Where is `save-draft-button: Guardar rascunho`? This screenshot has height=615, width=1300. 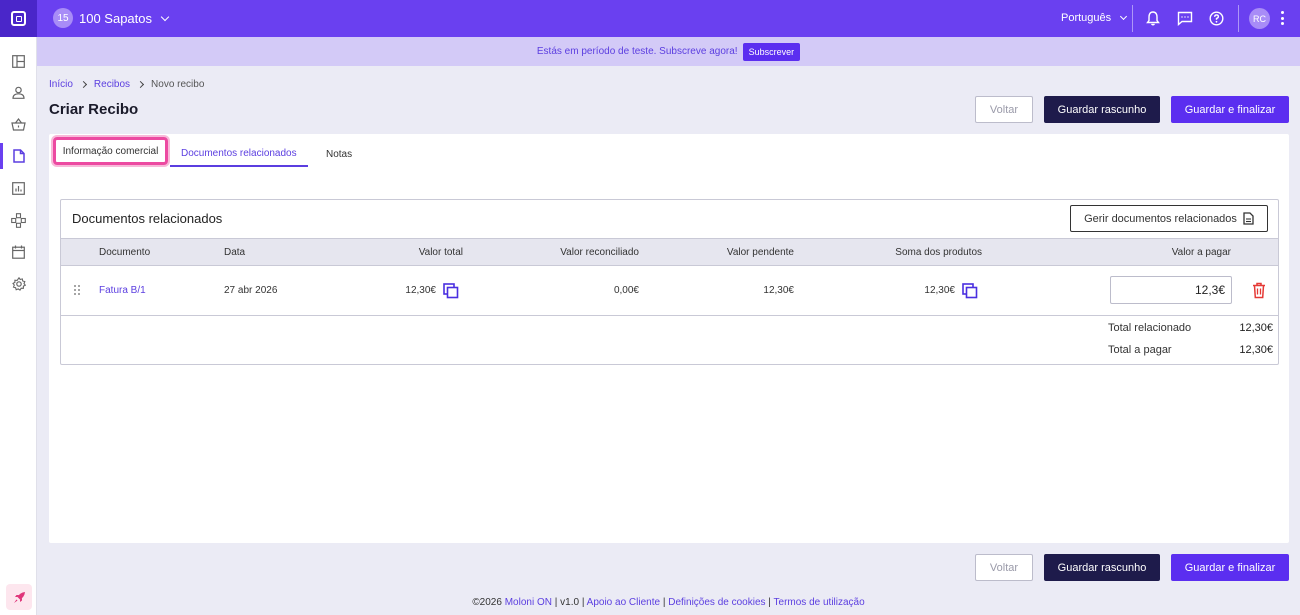 save-draft-button: Guardar rascunho is located at coordinates (1102, 109).